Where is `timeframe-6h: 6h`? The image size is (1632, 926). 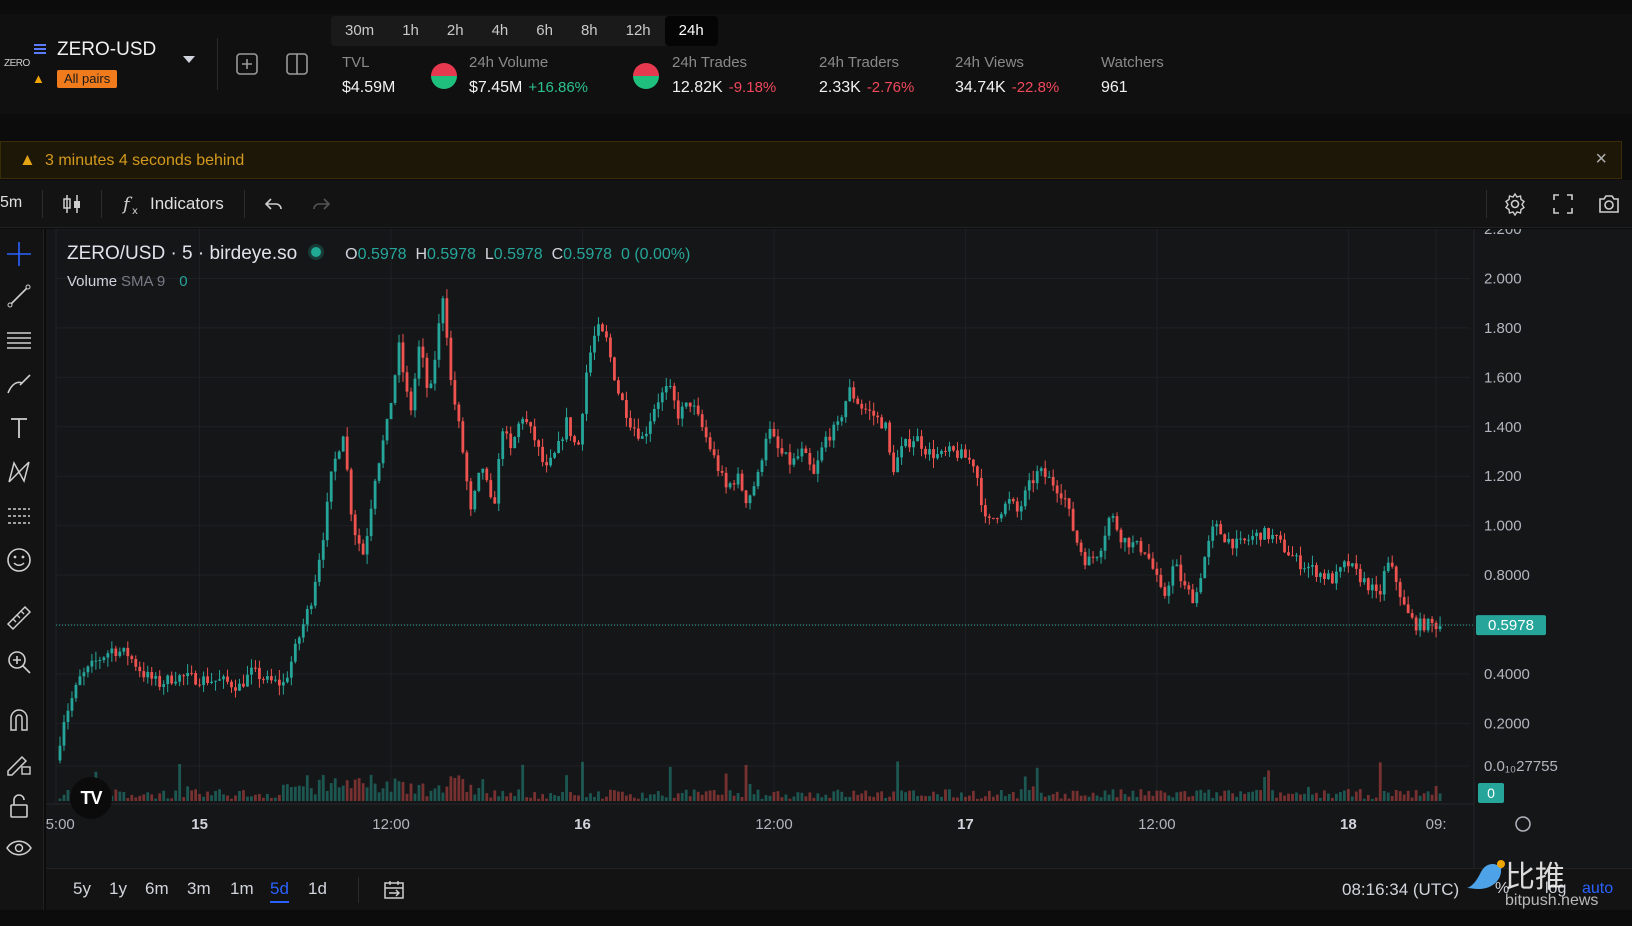 timeframe-6h: 6h is located at coordinates (544, 31).